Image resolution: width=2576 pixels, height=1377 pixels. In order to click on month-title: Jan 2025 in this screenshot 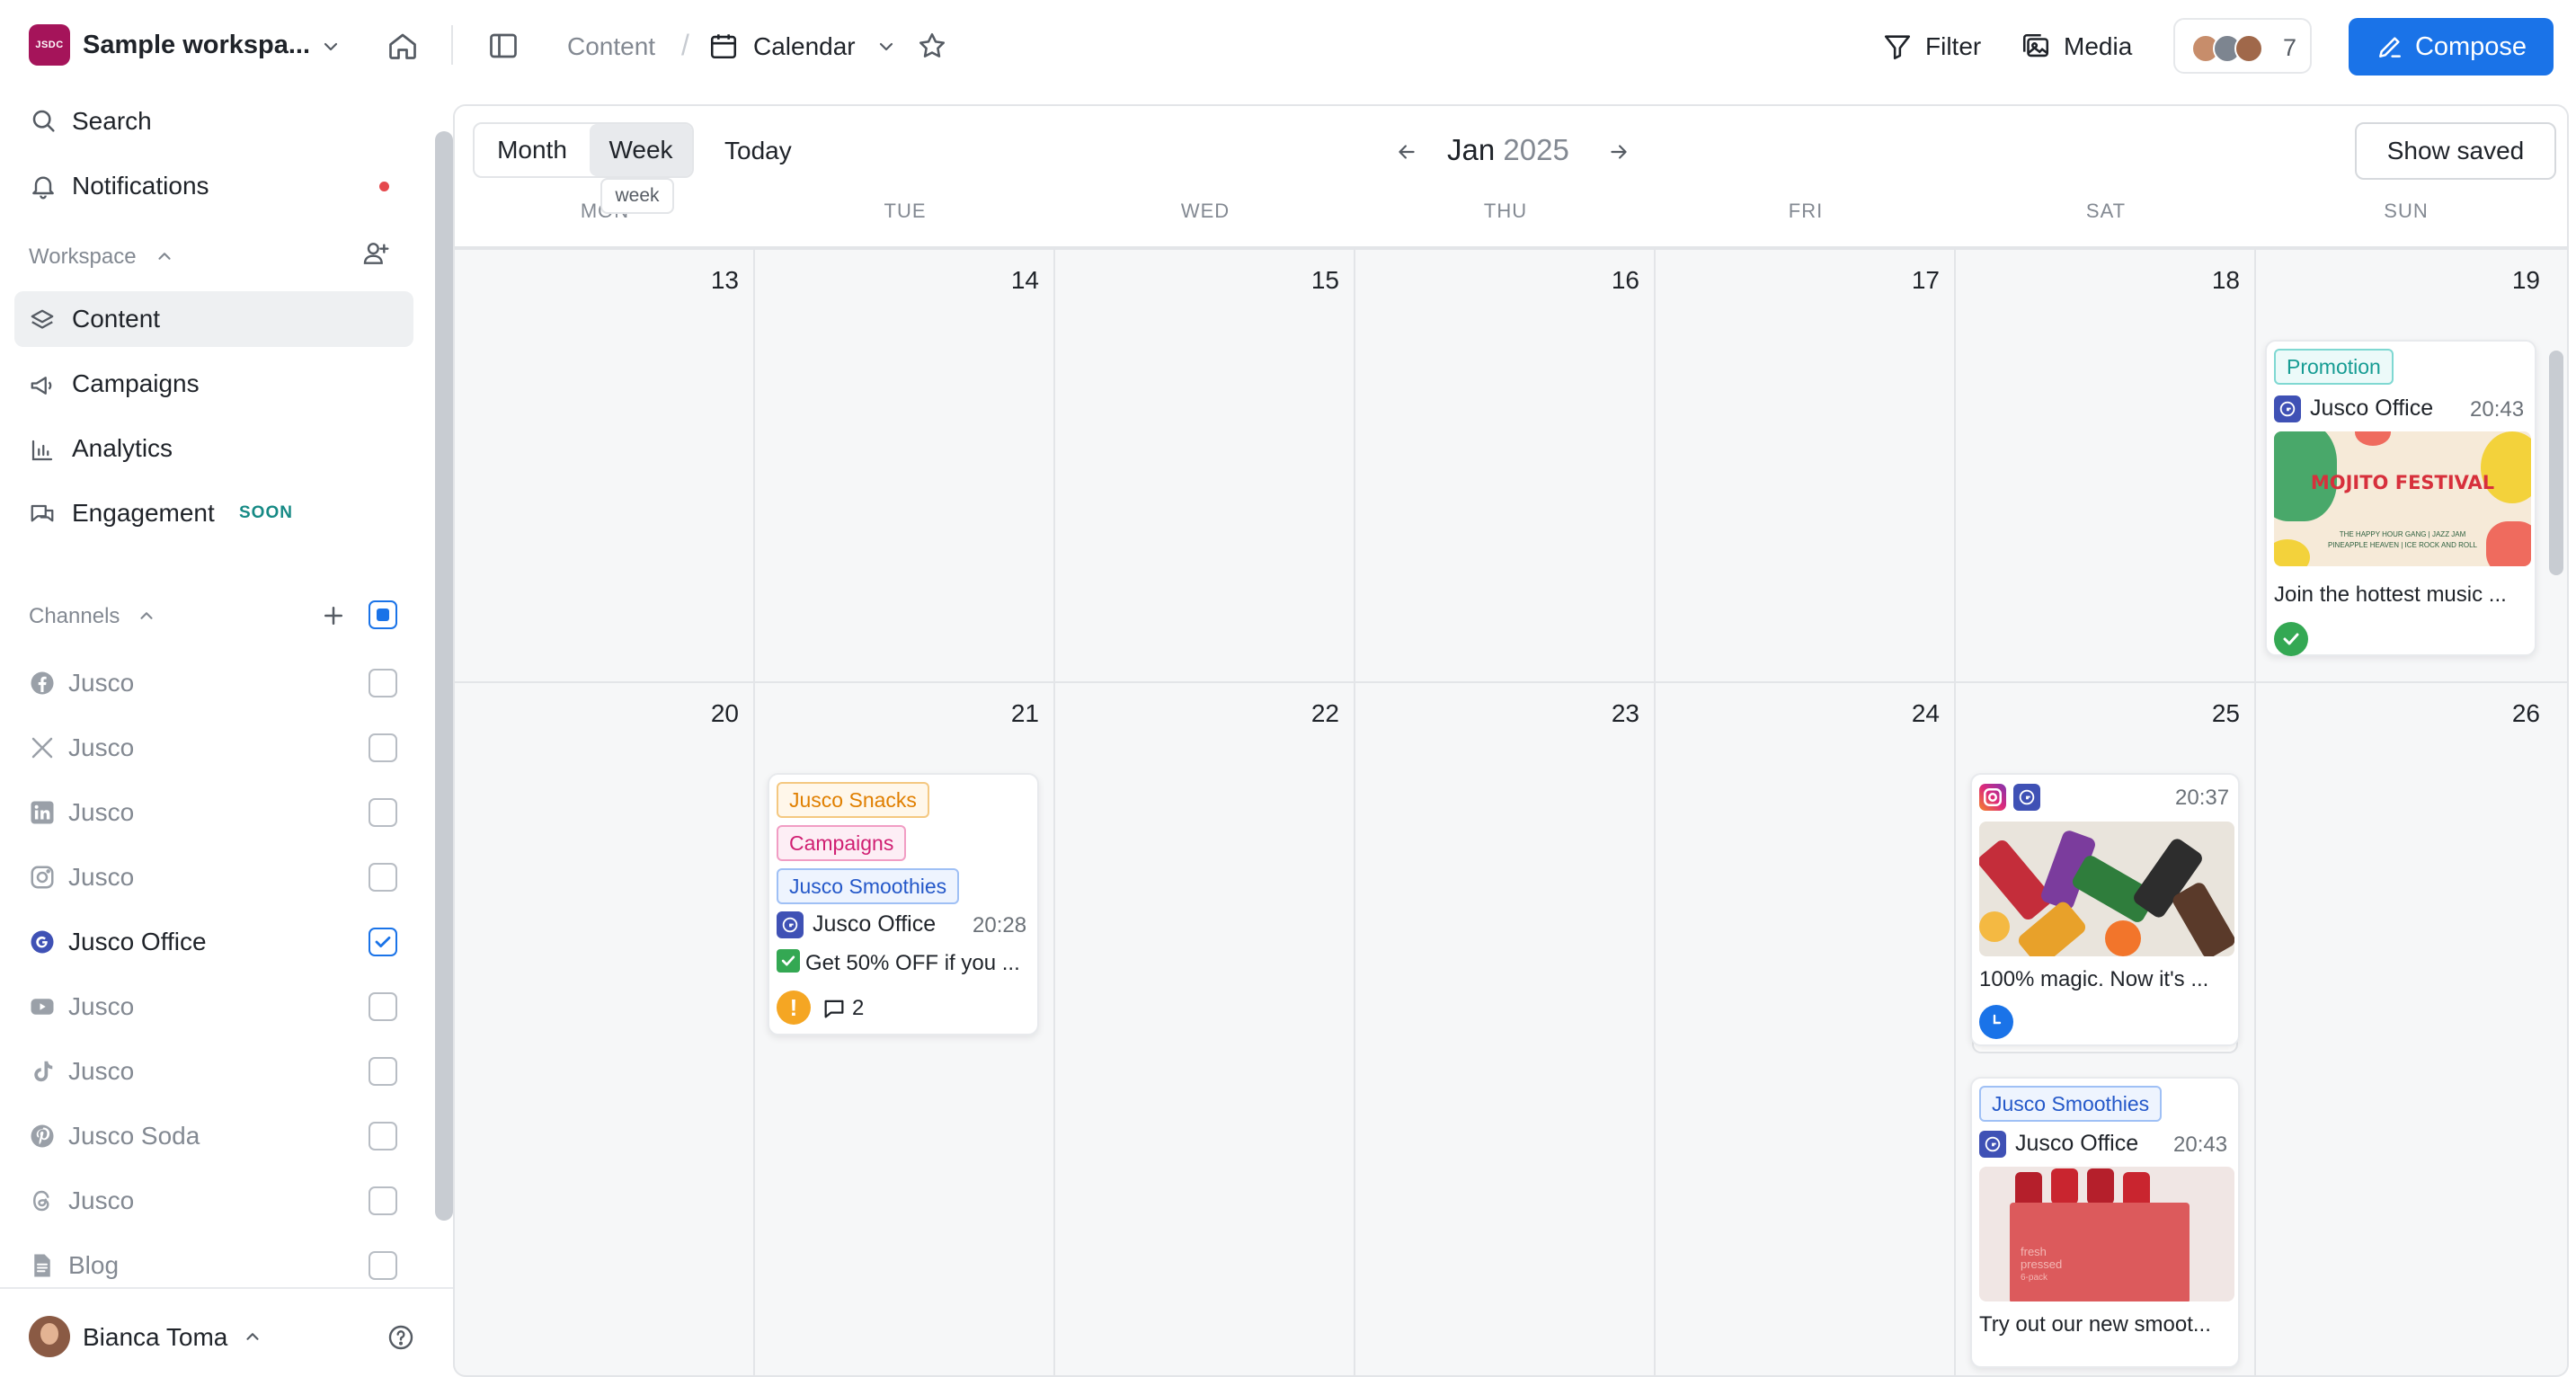, I will do `click(1508, 150)`.